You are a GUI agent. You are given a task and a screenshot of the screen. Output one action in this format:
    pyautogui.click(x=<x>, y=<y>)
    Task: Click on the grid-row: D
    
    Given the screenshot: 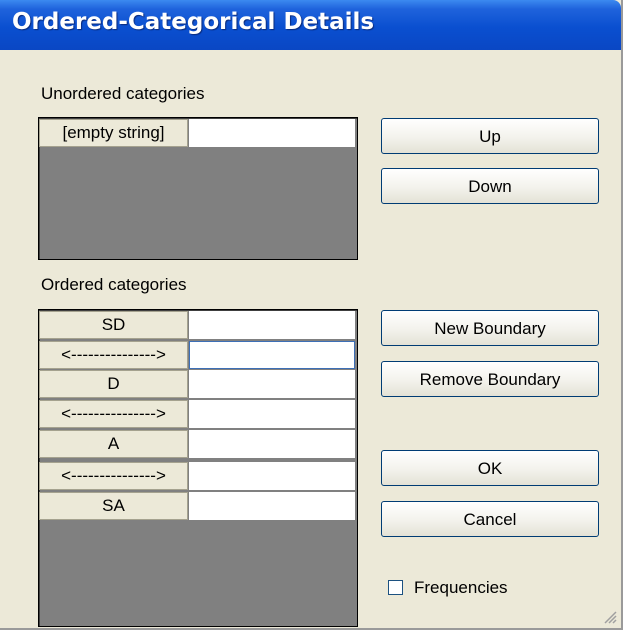 What is the action you would take?
    pyautogui.click(x=197, y=384)
    